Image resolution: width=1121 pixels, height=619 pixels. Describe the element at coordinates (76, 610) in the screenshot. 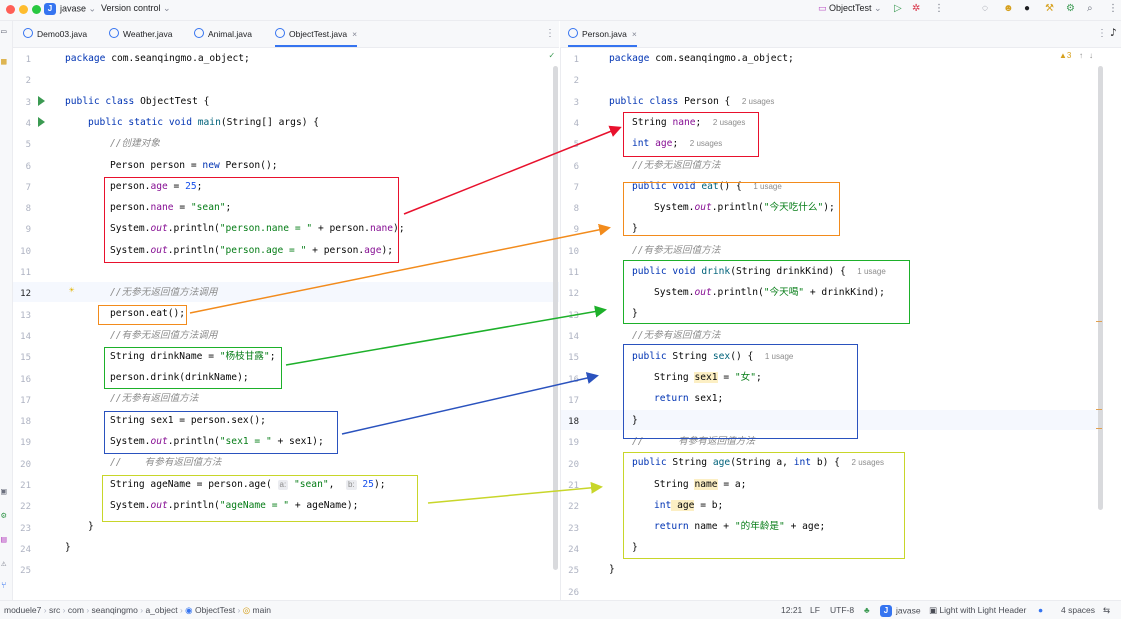

I see `breadcrumb-item: com` at that location.